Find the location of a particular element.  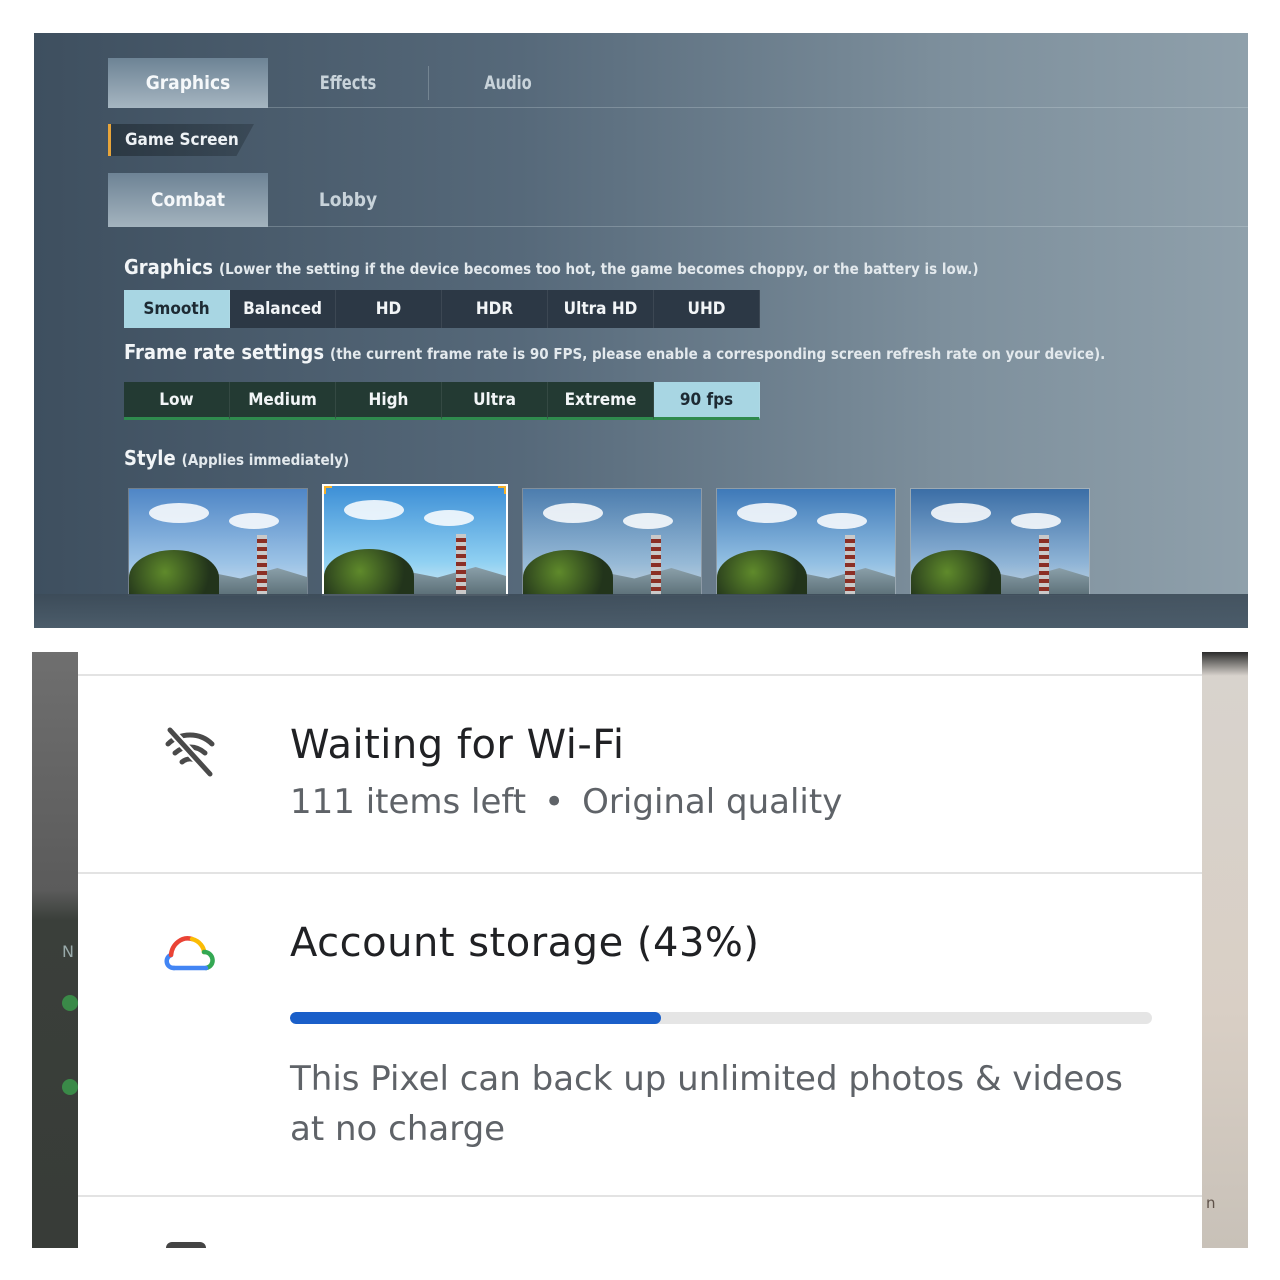

google-cloud-icon is located at coordinates (189, 953).